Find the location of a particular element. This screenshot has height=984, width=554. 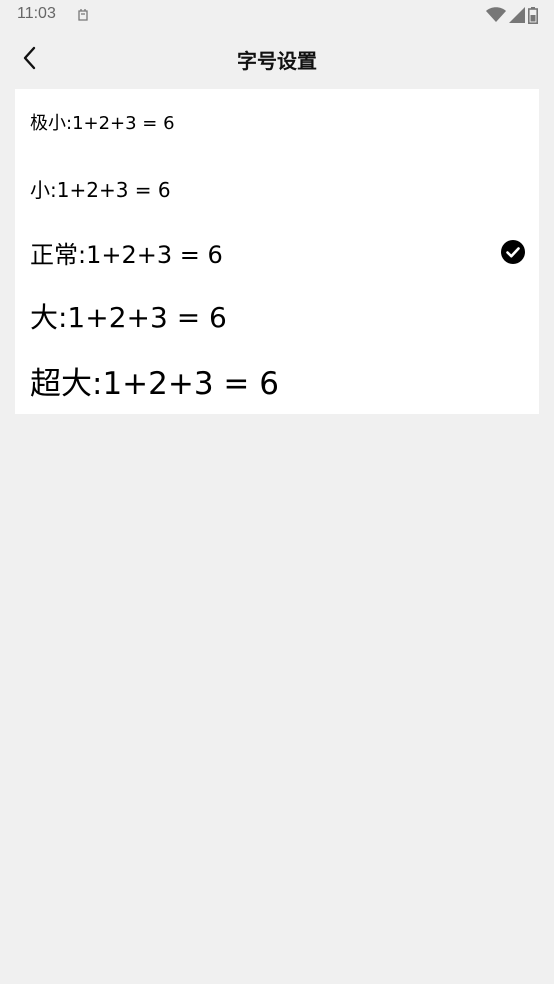

option-label: 极小:1+2+3 = 6 is located at coordinates (102, 123).